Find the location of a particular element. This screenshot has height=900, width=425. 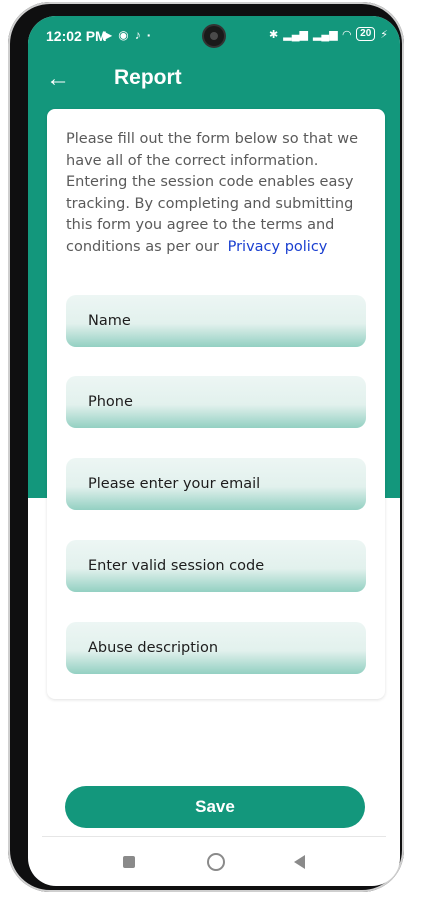

email-field: Please enter your email is located at coordinates (216, 484).